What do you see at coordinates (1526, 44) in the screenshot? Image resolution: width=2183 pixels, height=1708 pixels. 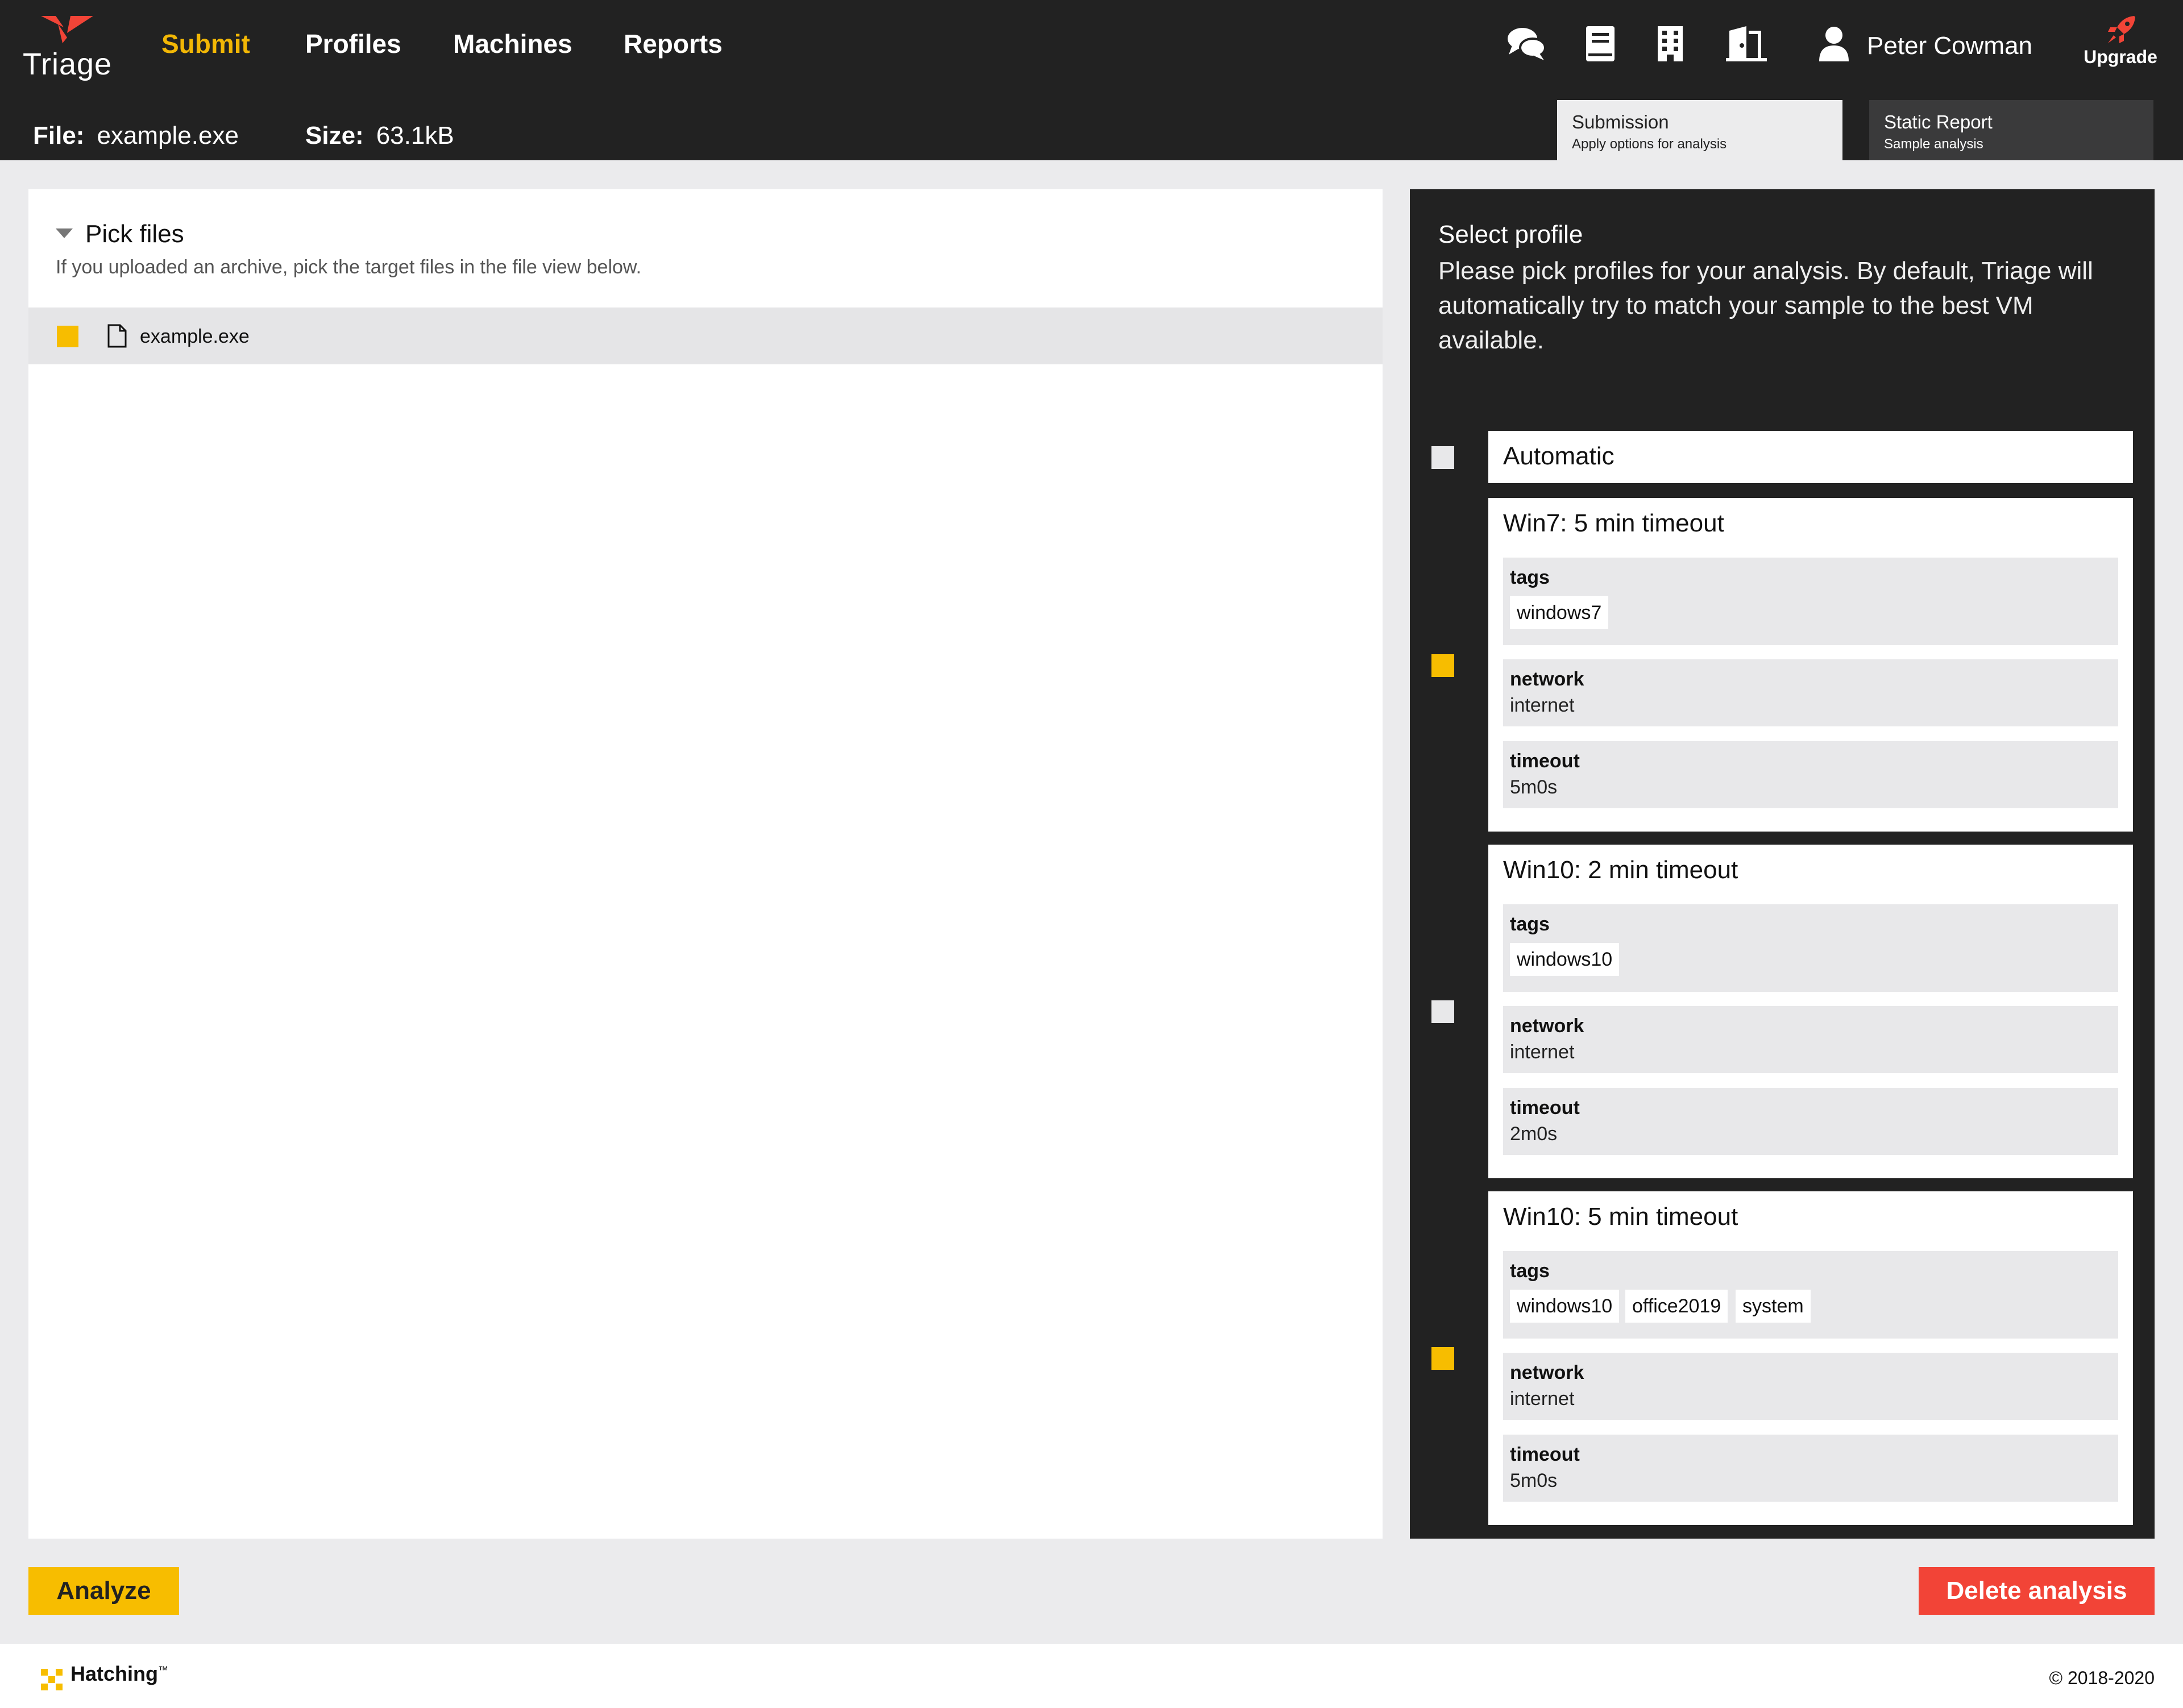 I see `chat-icon` at bounding box center [1526, 44].